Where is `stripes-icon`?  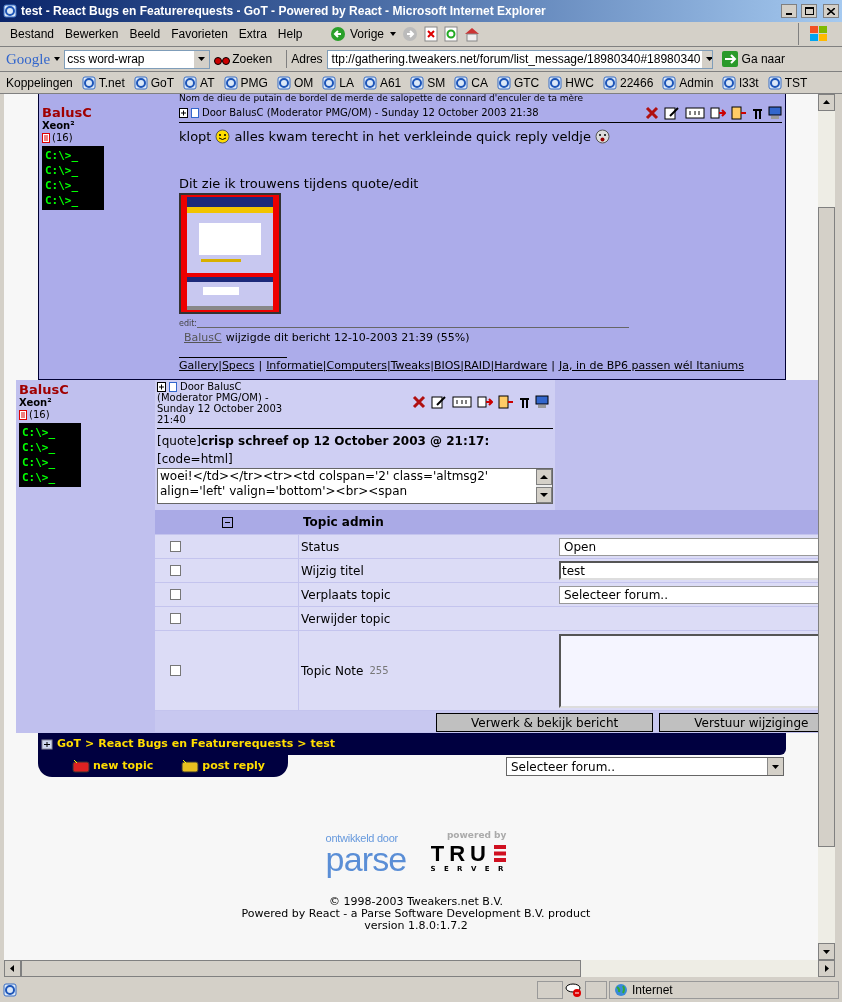
stripes-icon is located at coordinates (500, 853).